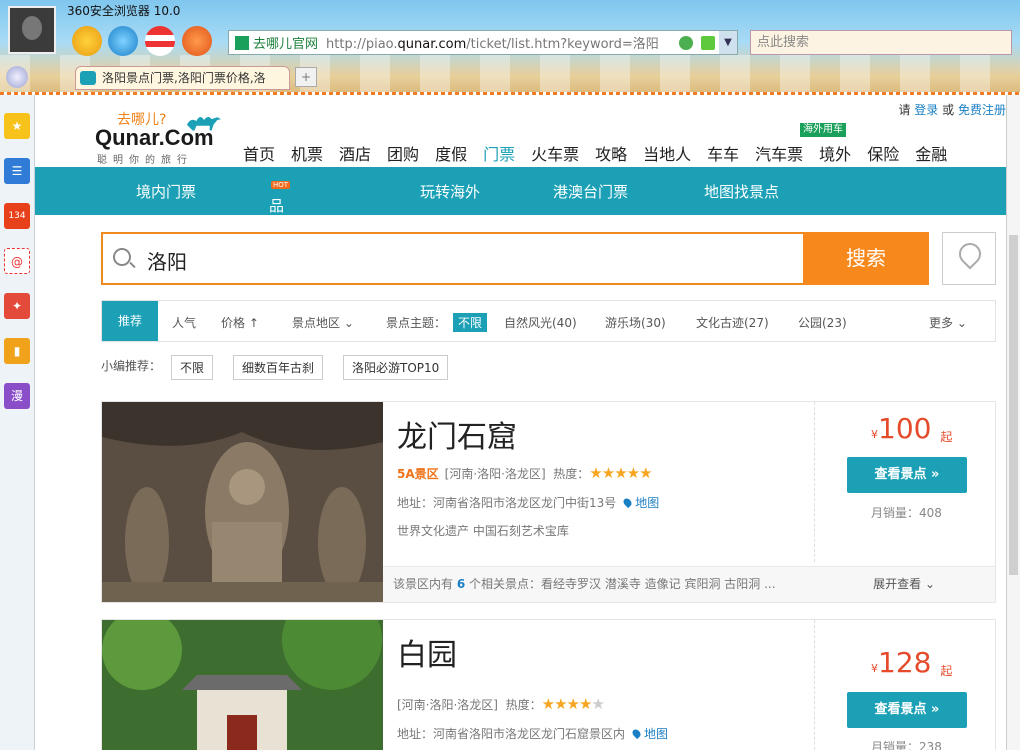 This screenshot has height=750, width=1020. I want to click on new-tab-button: +, so click(306, 77).